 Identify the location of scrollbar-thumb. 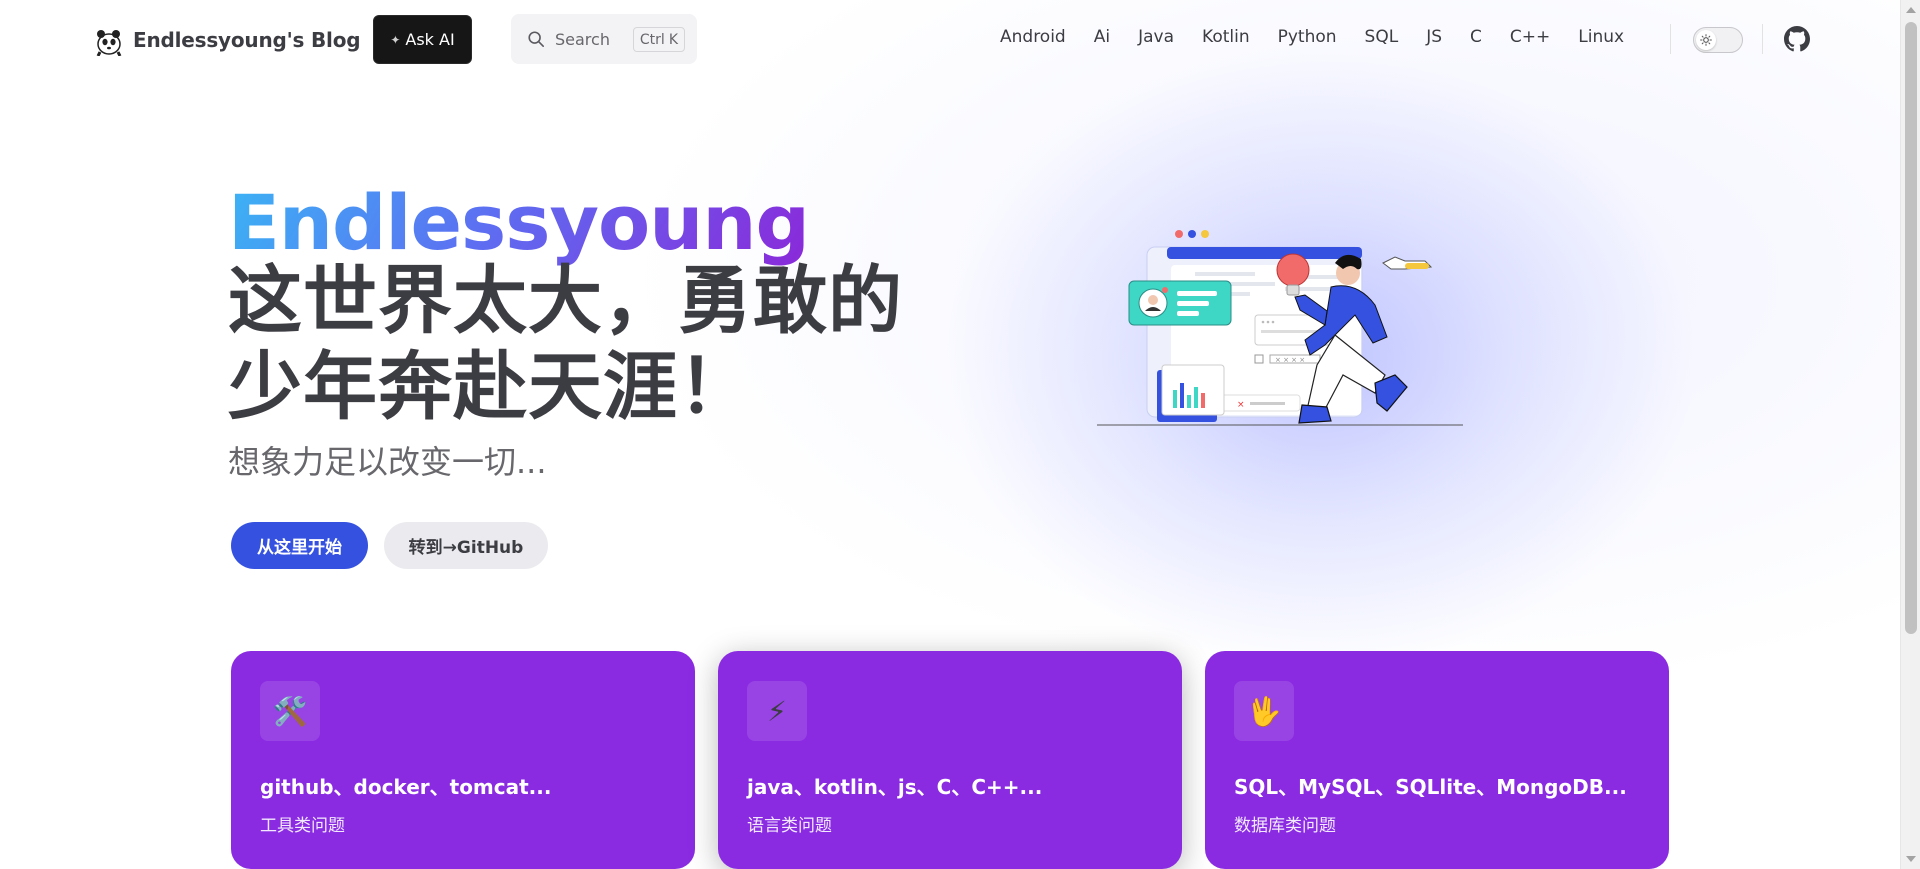
(1911, 328).